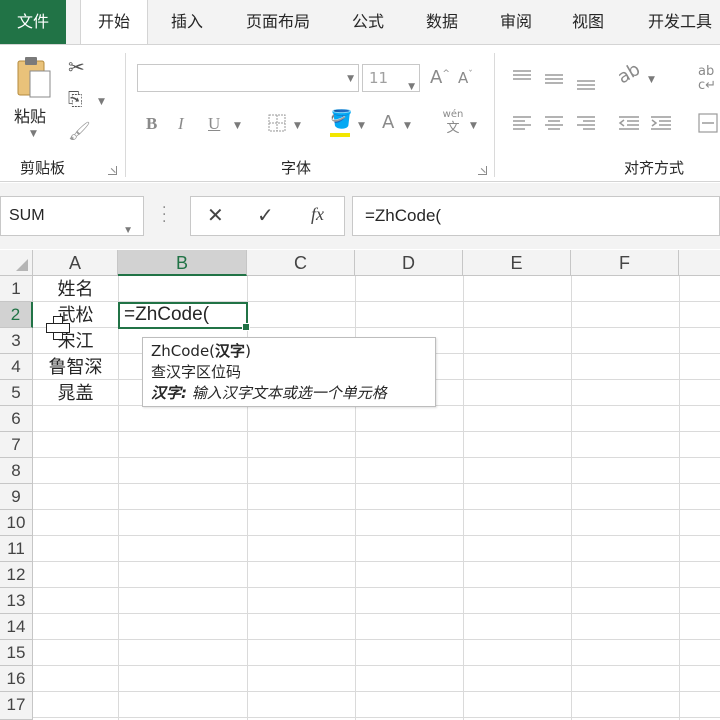 Image resolution: width=720 pixels, height=720 pixels. Describe the element at coordinates (388, 123) in the screenshot. I see `font-color-button: A` at that location.